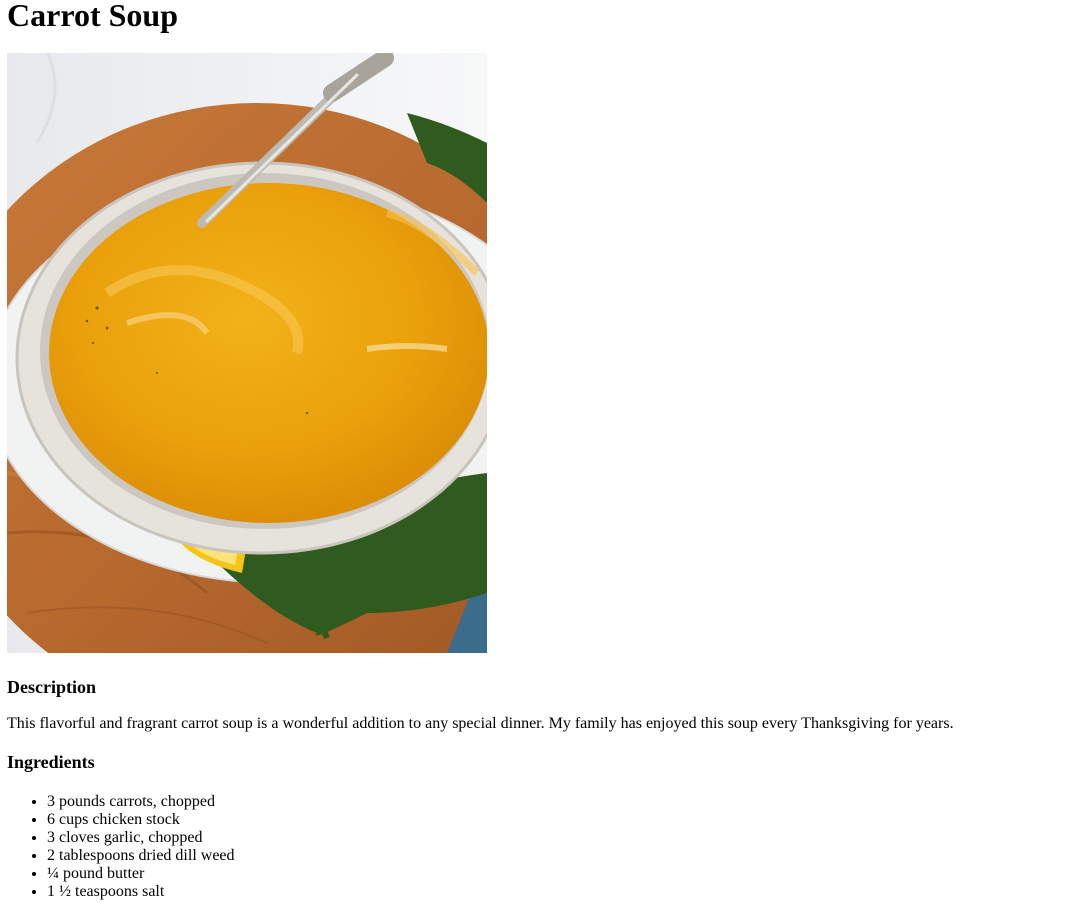 The width and height of the screenshot is (1075, 908). I want to click on ingredient-item: 6 cups chicken stock, so click(557, 820).